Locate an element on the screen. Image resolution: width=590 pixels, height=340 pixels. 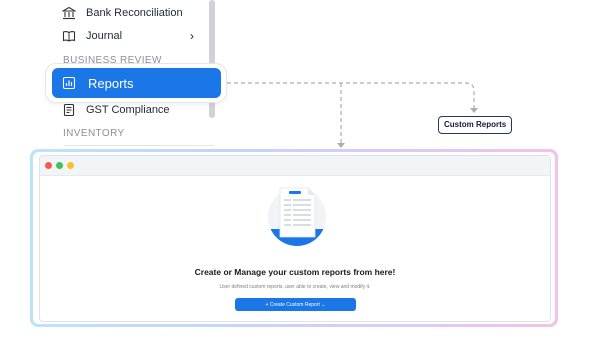
receipt-icon is located at coordinates (69, 110).